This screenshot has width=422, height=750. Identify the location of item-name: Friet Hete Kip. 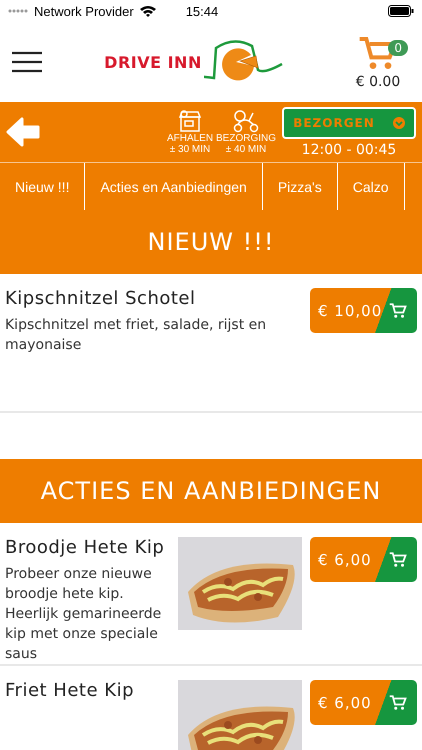
(70, 690).